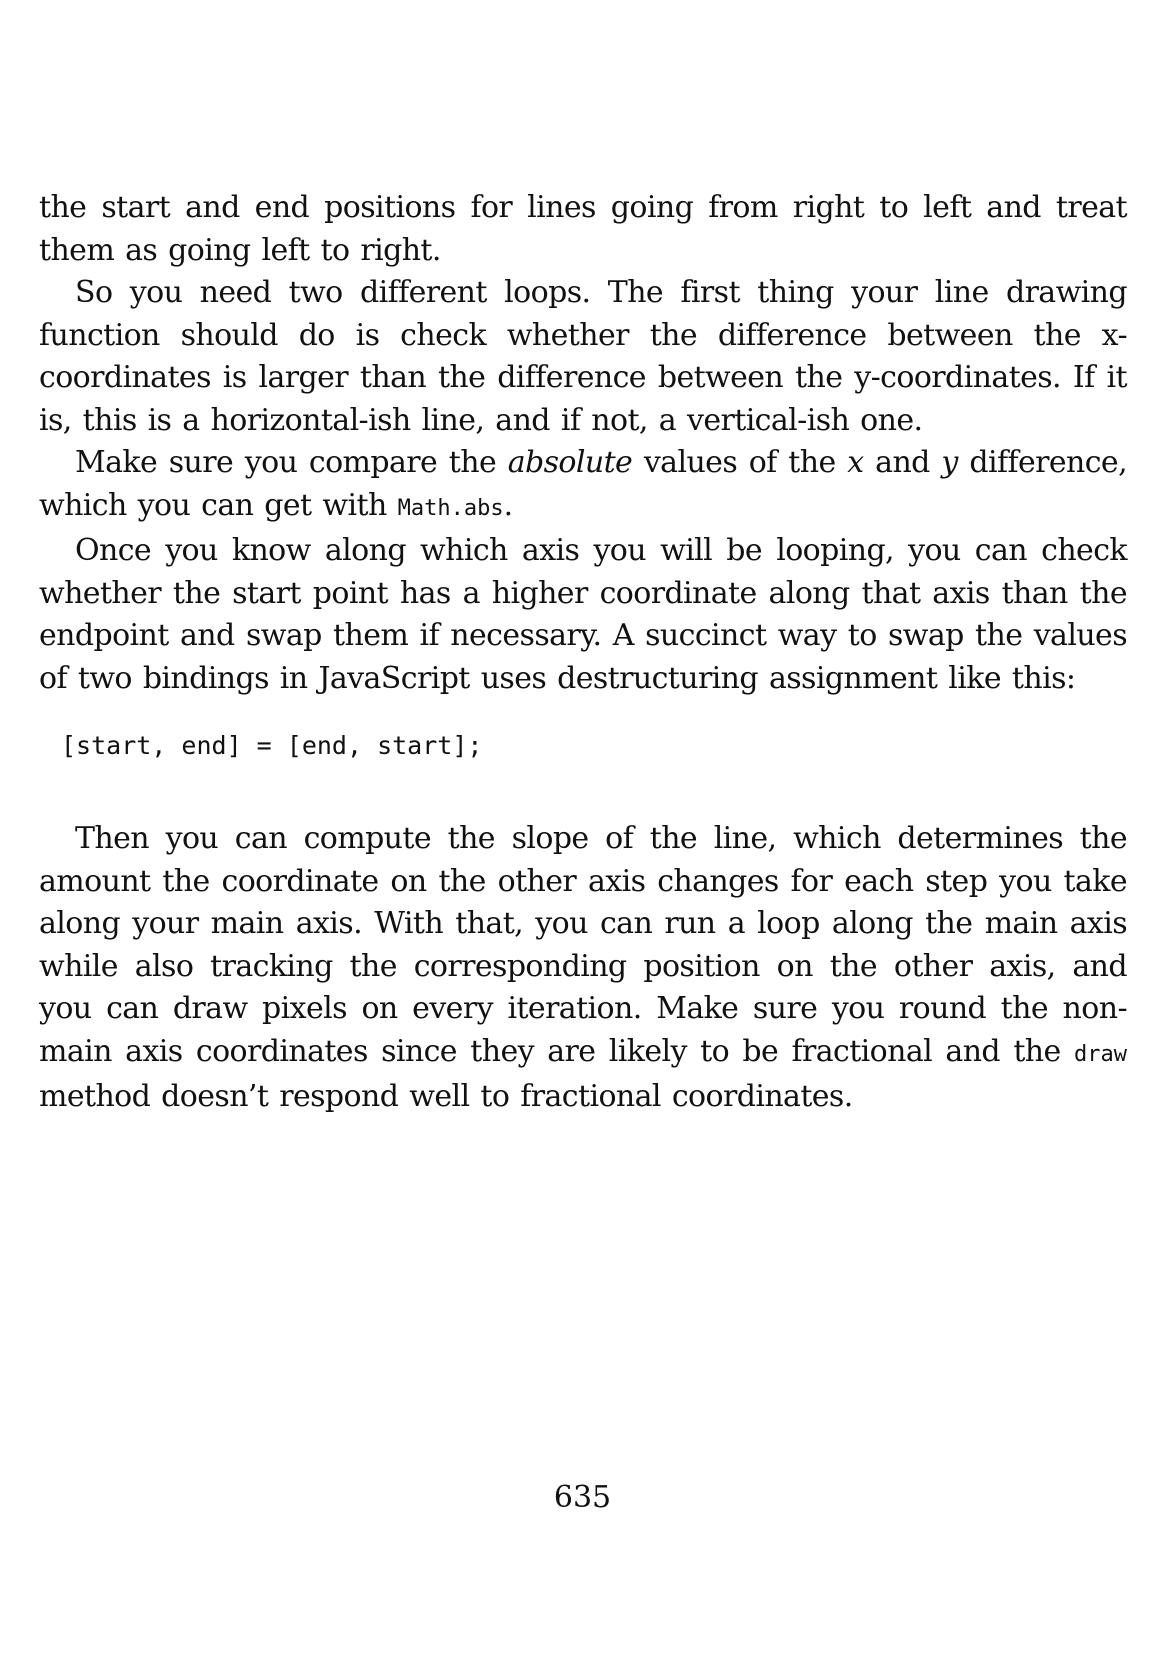 The image size is (1165, 1654). What do you see at coordinates (291, 462) in the screenshot?
I see `text-segment: Make sure you compare the` at bounding box center [291, 462].